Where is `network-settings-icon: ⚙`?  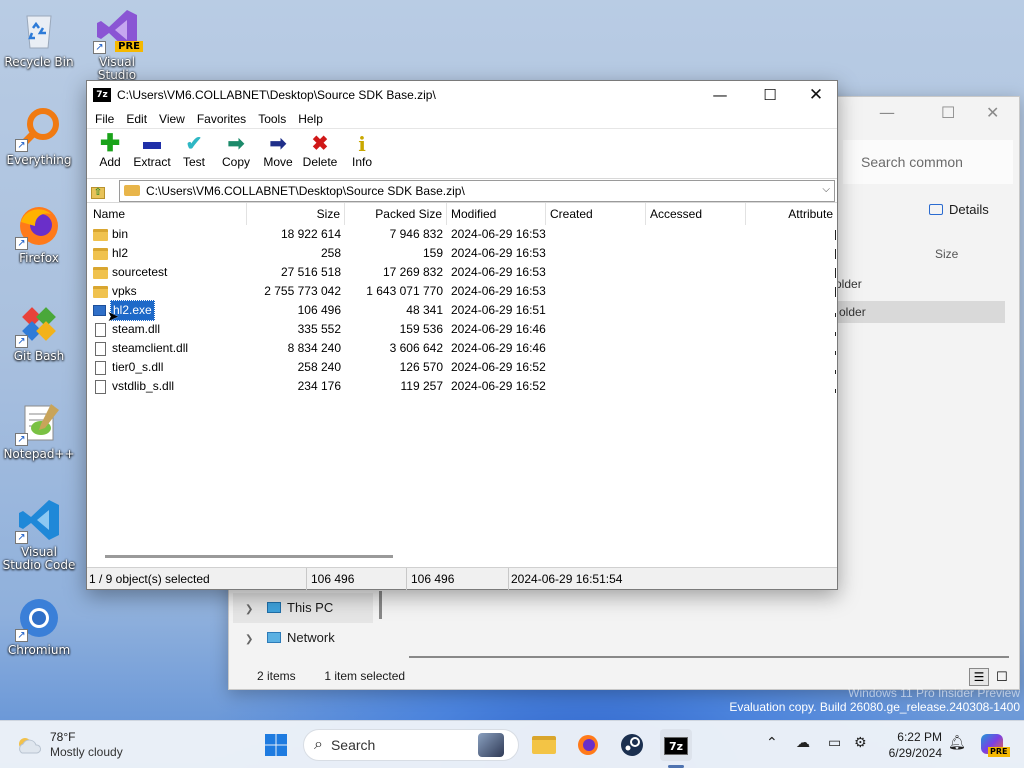 network-settings-icon: ⚙ is located at coordinates (860, 743).